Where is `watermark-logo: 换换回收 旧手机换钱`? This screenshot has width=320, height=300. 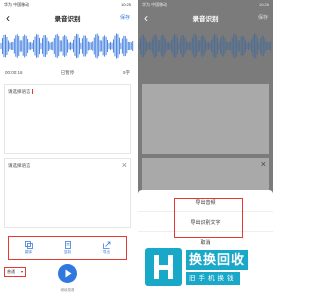
watermark-logo: 换换回收 旧手机换钱 is located at coordinates (208, 273).